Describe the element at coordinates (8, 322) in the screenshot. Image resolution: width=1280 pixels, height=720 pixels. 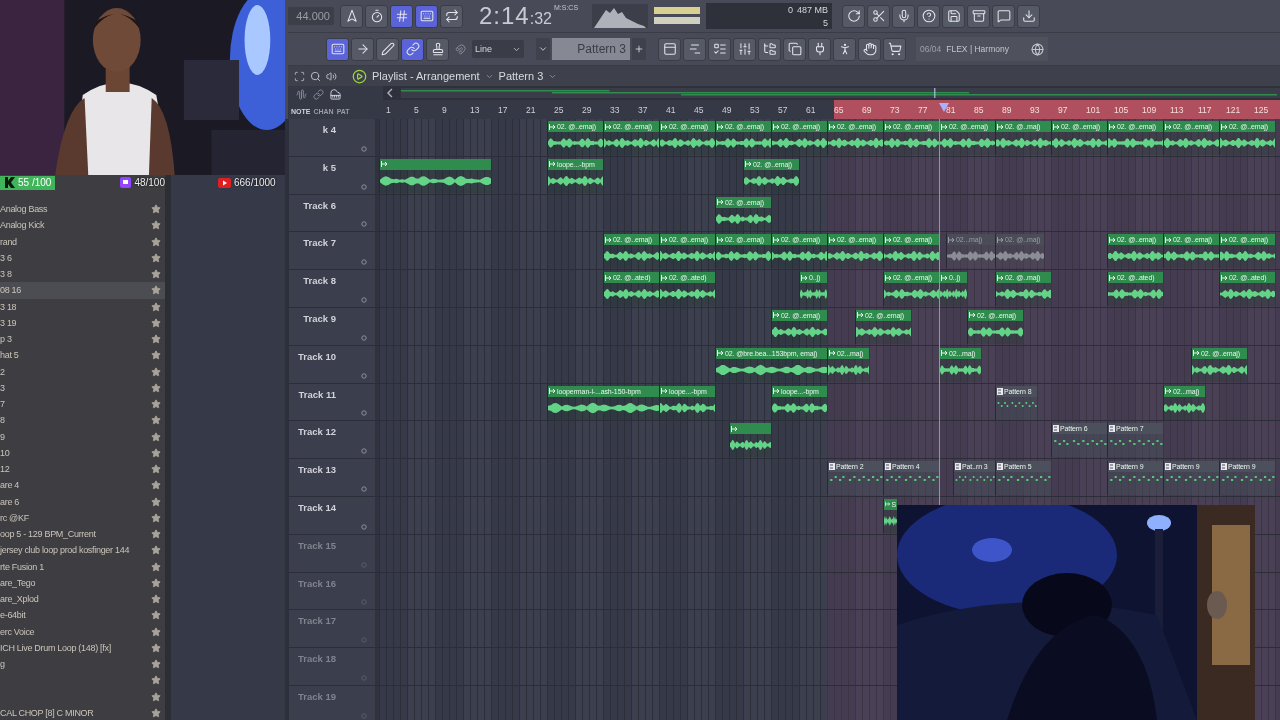
I see `item-name: 3 19` at that location.